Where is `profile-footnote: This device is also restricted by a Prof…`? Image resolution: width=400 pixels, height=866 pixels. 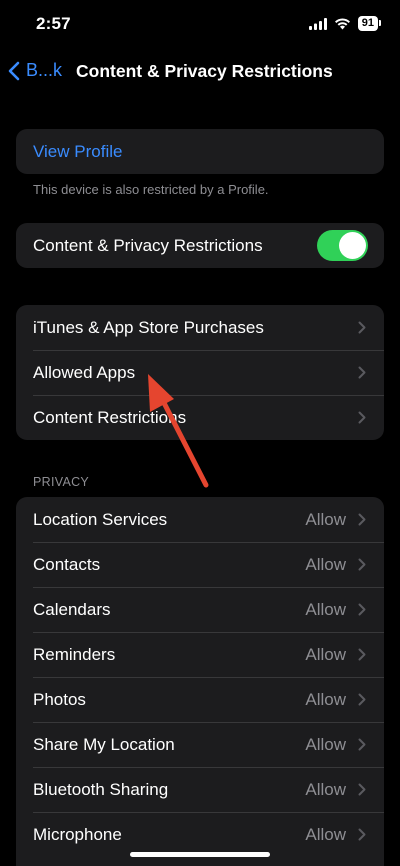 profile-footnote: This device is also restricted by a Prof… is located at coordinates (151, 189).